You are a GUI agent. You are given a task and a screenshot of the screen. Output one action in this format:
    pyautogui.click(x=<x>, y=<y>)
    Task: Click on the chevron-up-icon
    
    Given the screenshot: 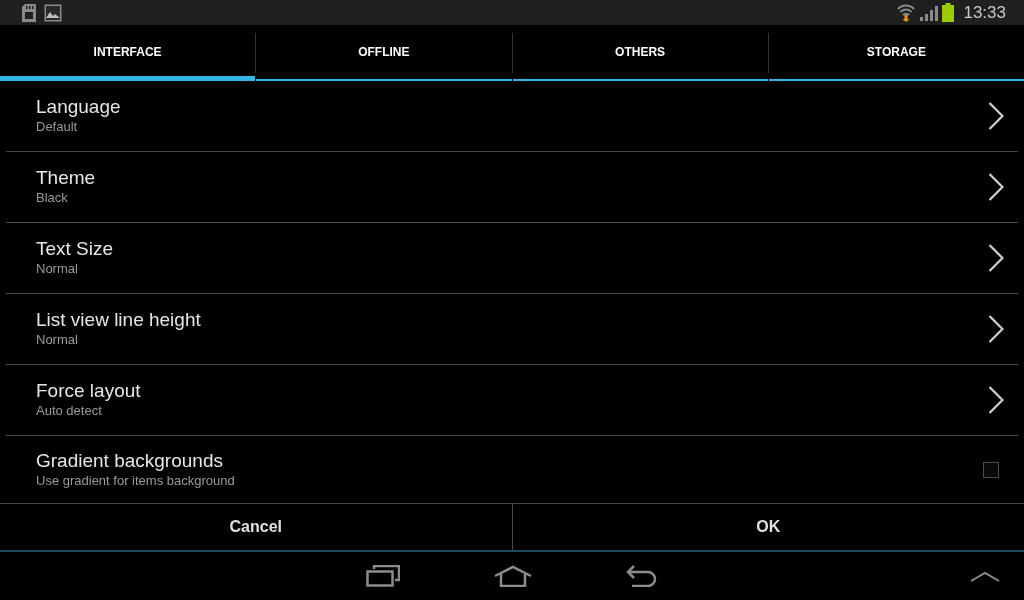 What is the action you would take?
    pyautogui.click(x=985, y=576)
    